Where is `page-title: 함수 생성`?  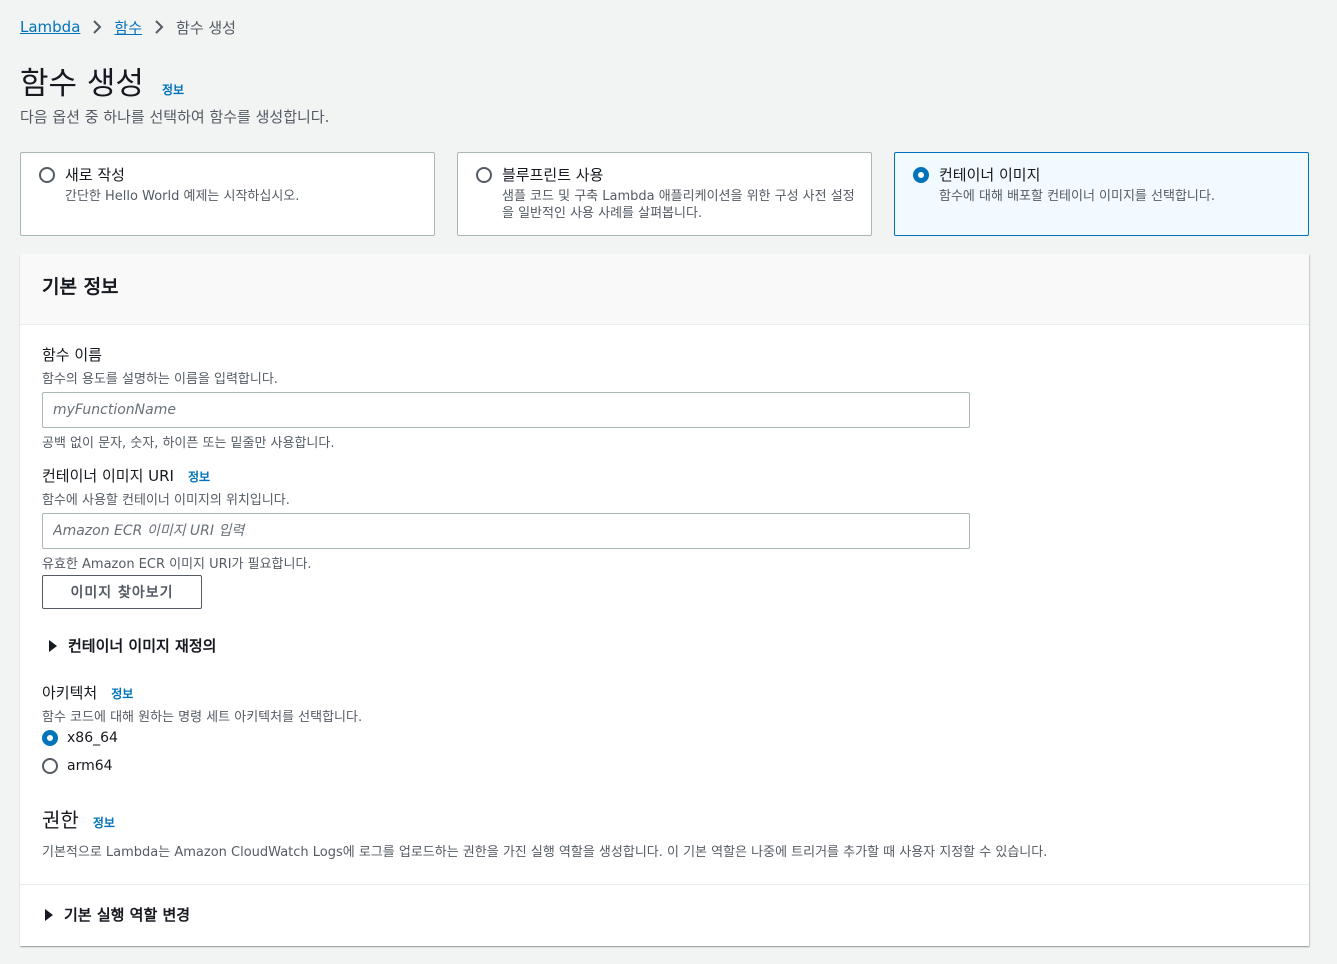 page-title: 함수 생성 is located at coordinates (82, 84).